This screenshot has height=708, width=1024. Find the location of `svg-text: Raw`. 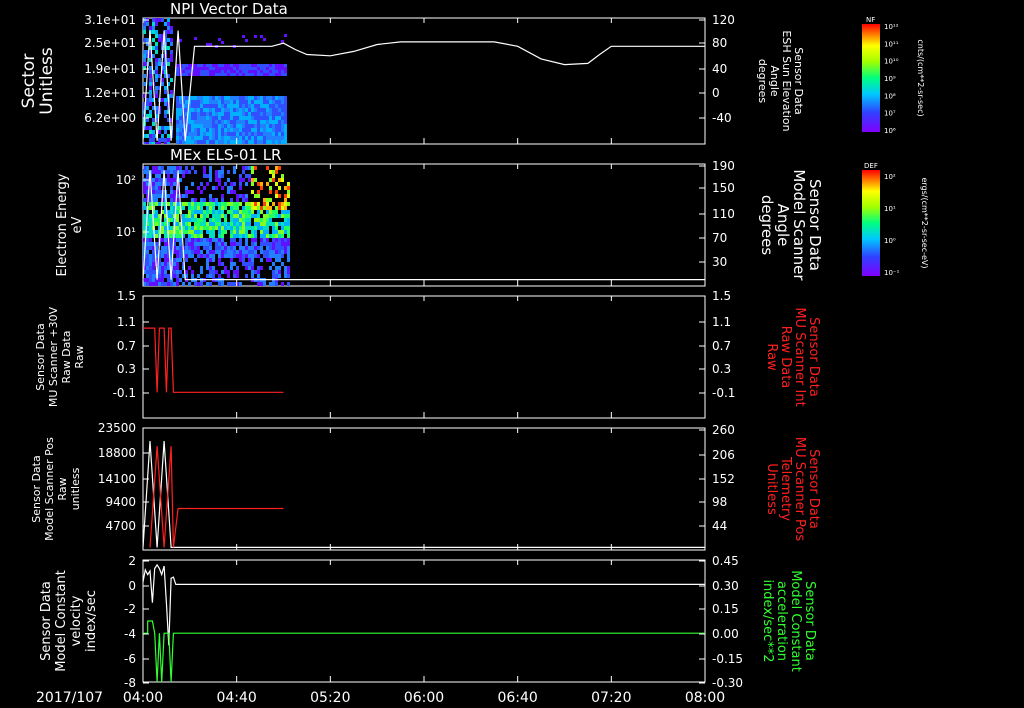

svg-text: Raw is located at coordinates (62, 488).